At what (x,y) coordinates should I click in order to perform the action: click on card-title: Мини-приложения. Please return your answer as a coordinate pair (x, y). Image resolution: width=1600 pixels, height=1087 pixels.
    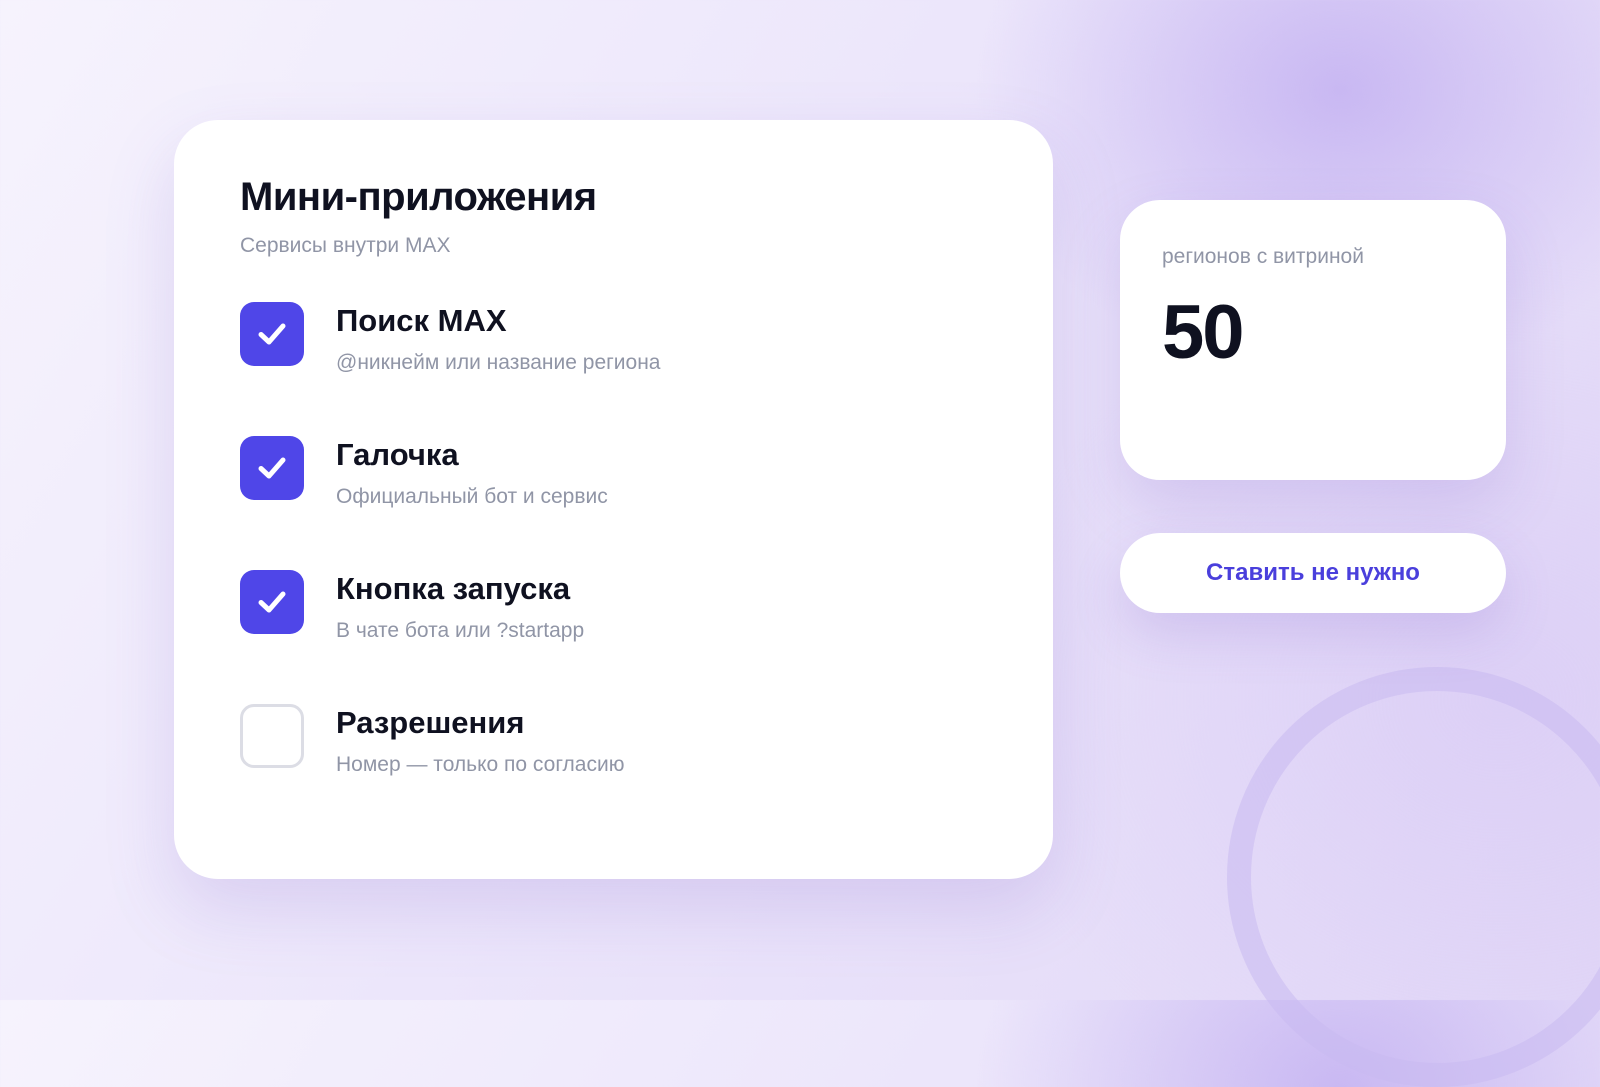
    Looking at the image, I should click on (418, 197).